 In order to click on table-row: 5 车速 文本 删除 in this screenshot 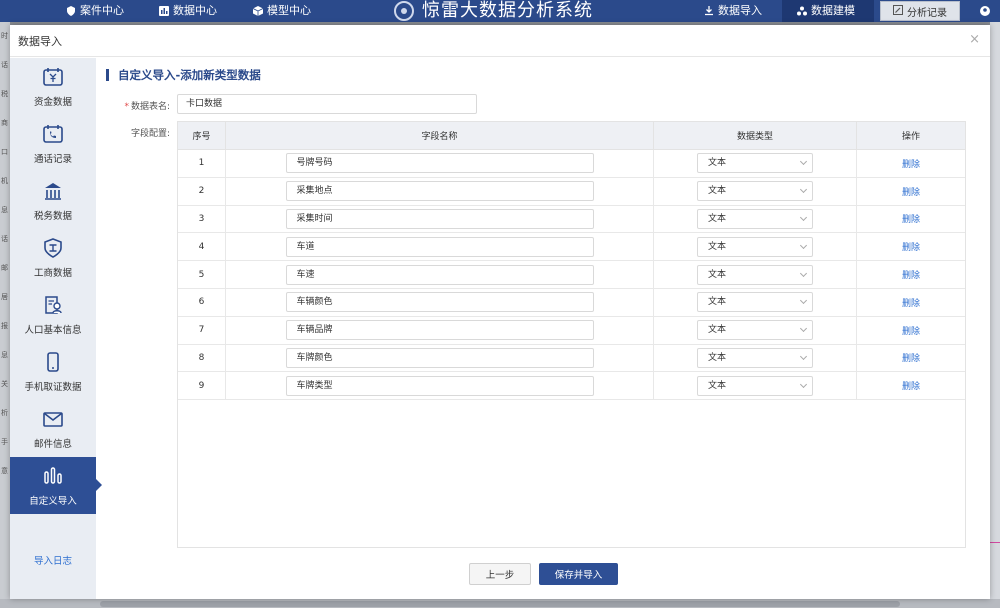, I will do `click(571, 275)`.